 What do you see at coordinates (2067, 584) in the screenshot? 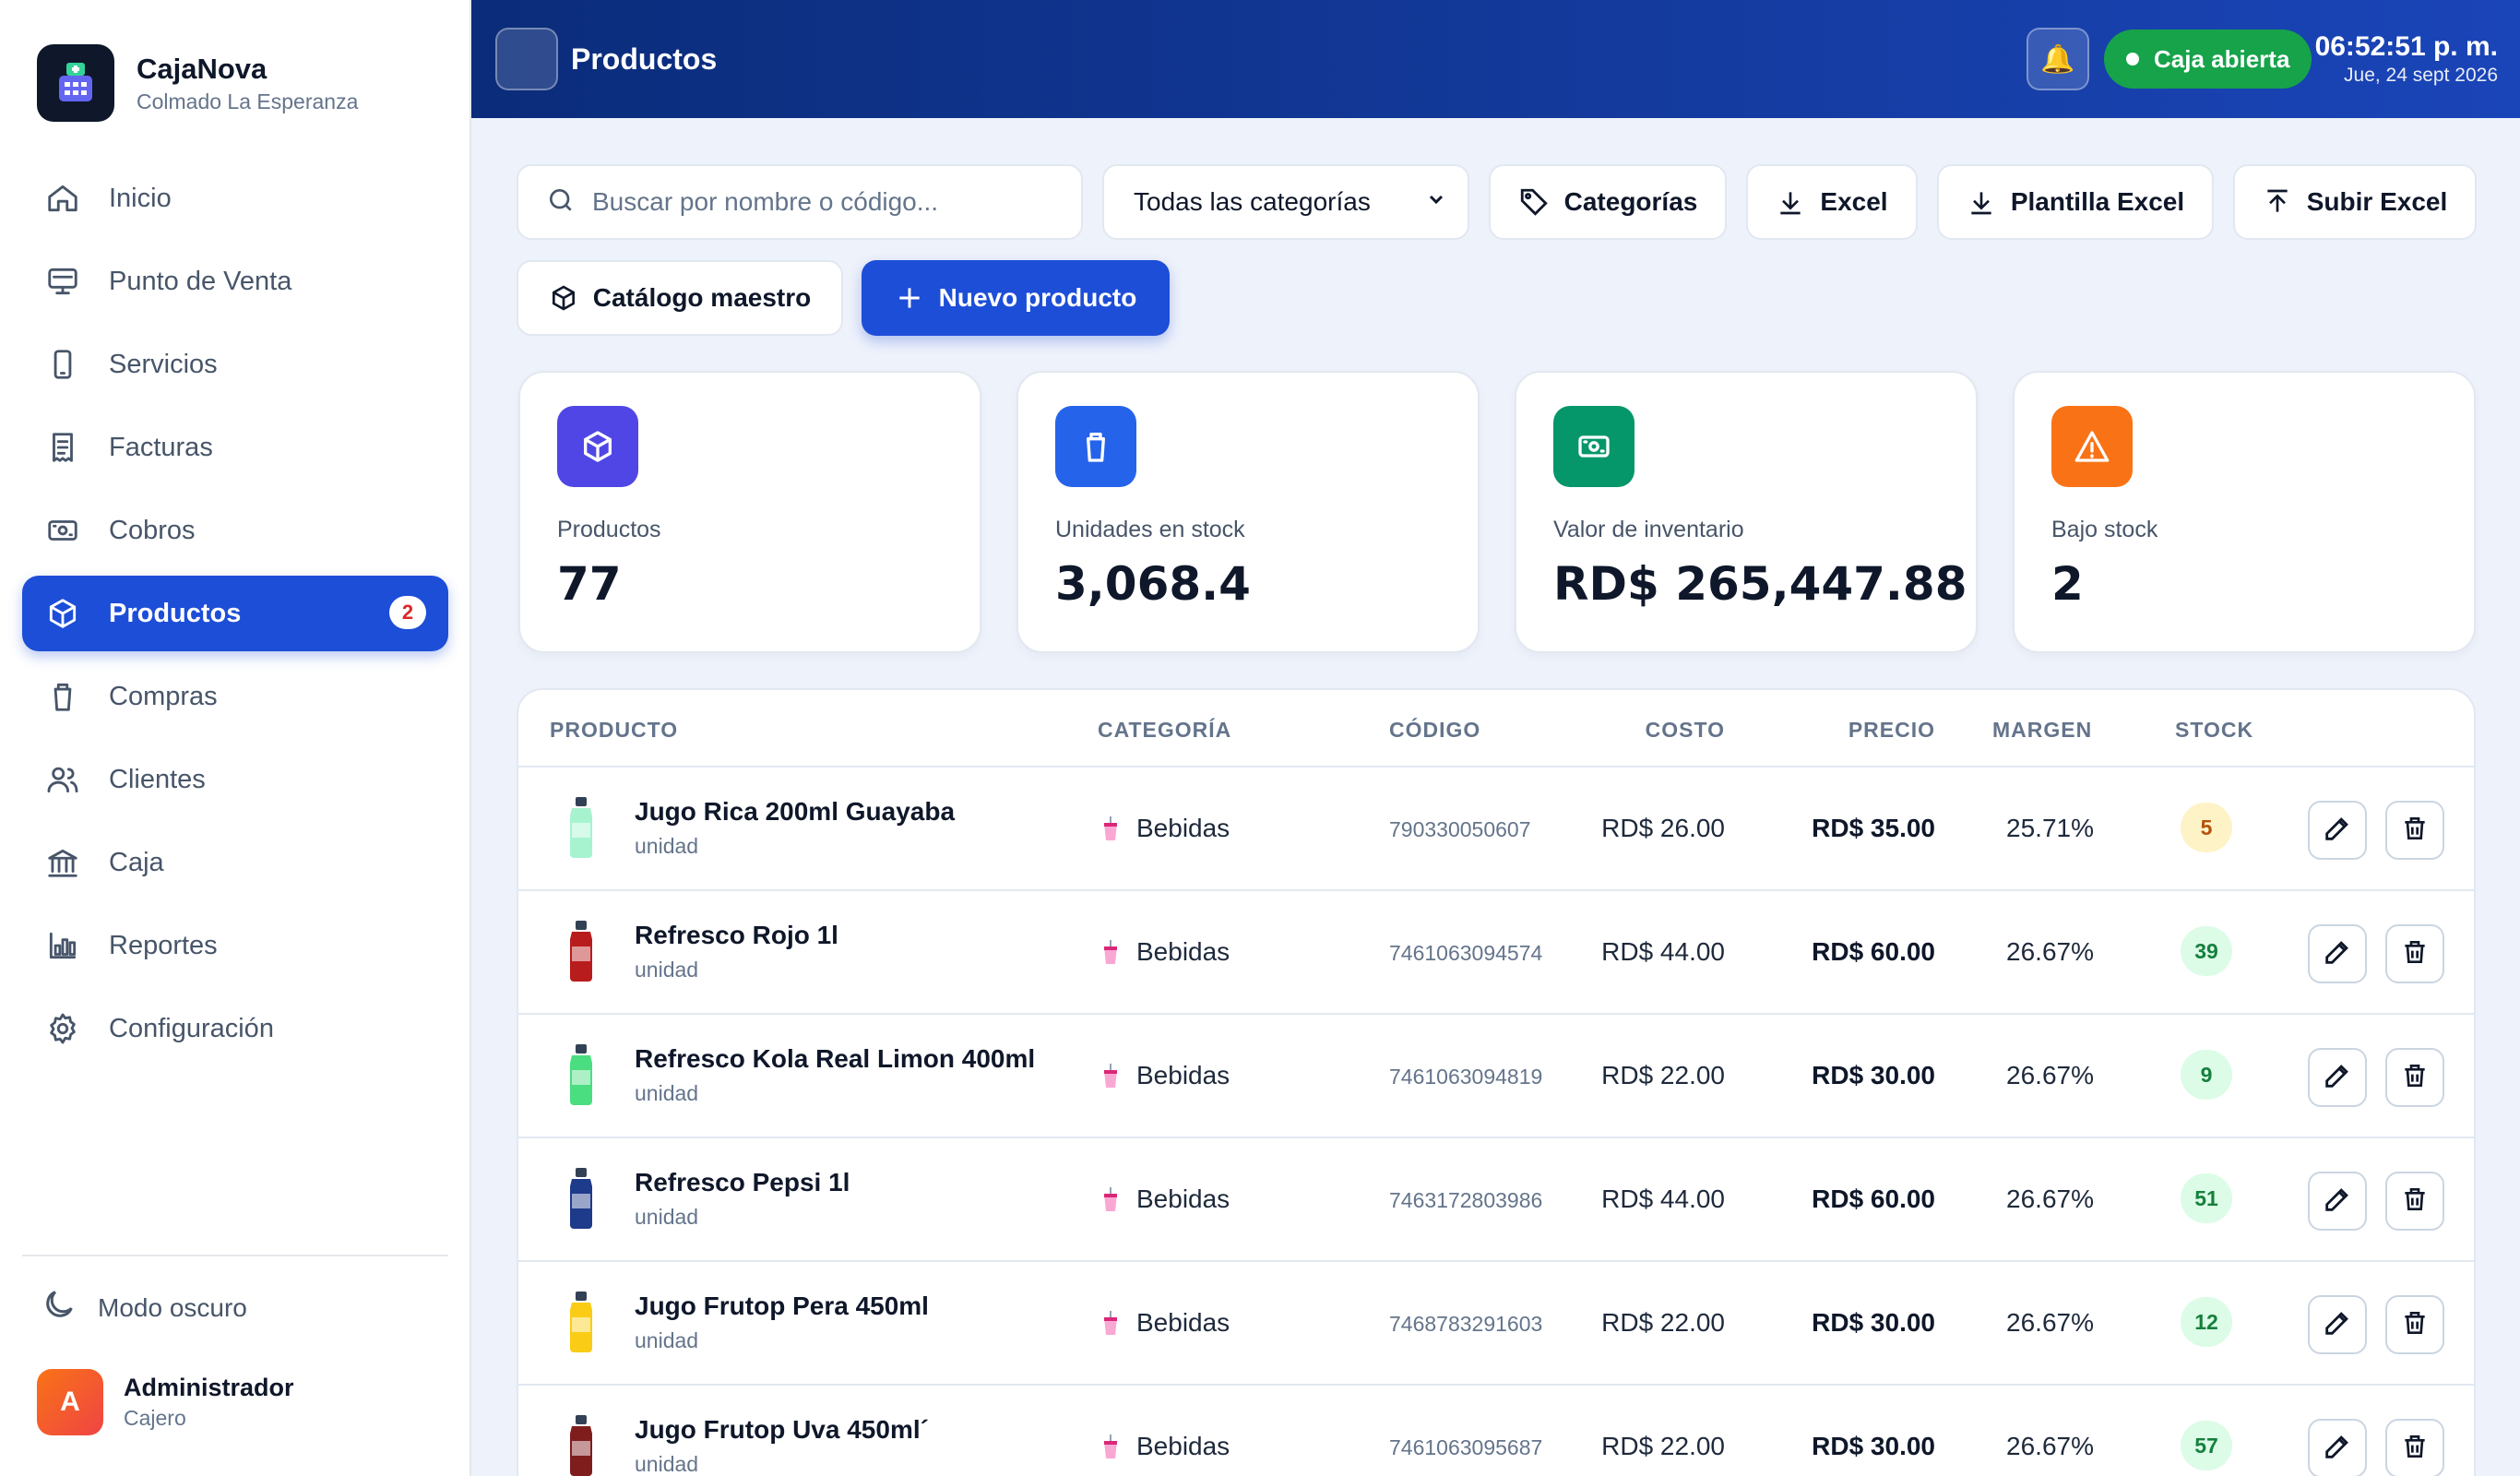
I see `stat-value: 2` at bounding box center [2067, 584].